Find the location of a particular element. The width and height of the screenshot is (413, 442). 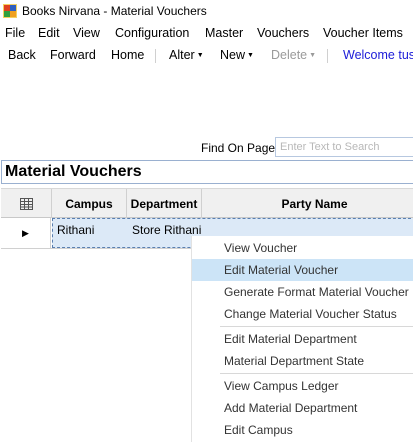

home-button: Home is located at coordinates (127, 55).